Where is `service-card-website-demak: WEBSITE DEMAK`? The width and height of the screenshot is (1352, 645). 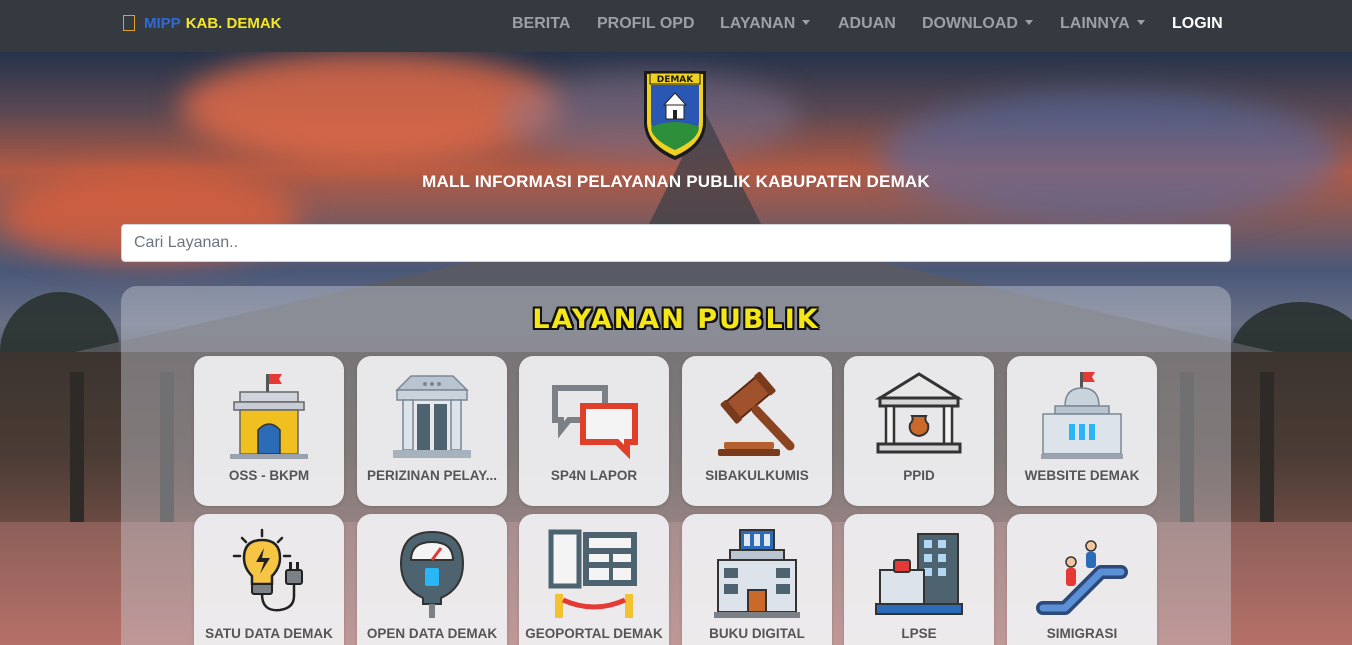
service-card-website-demak: WEBSITE DEMAK is located at coordinates (1082, 431).